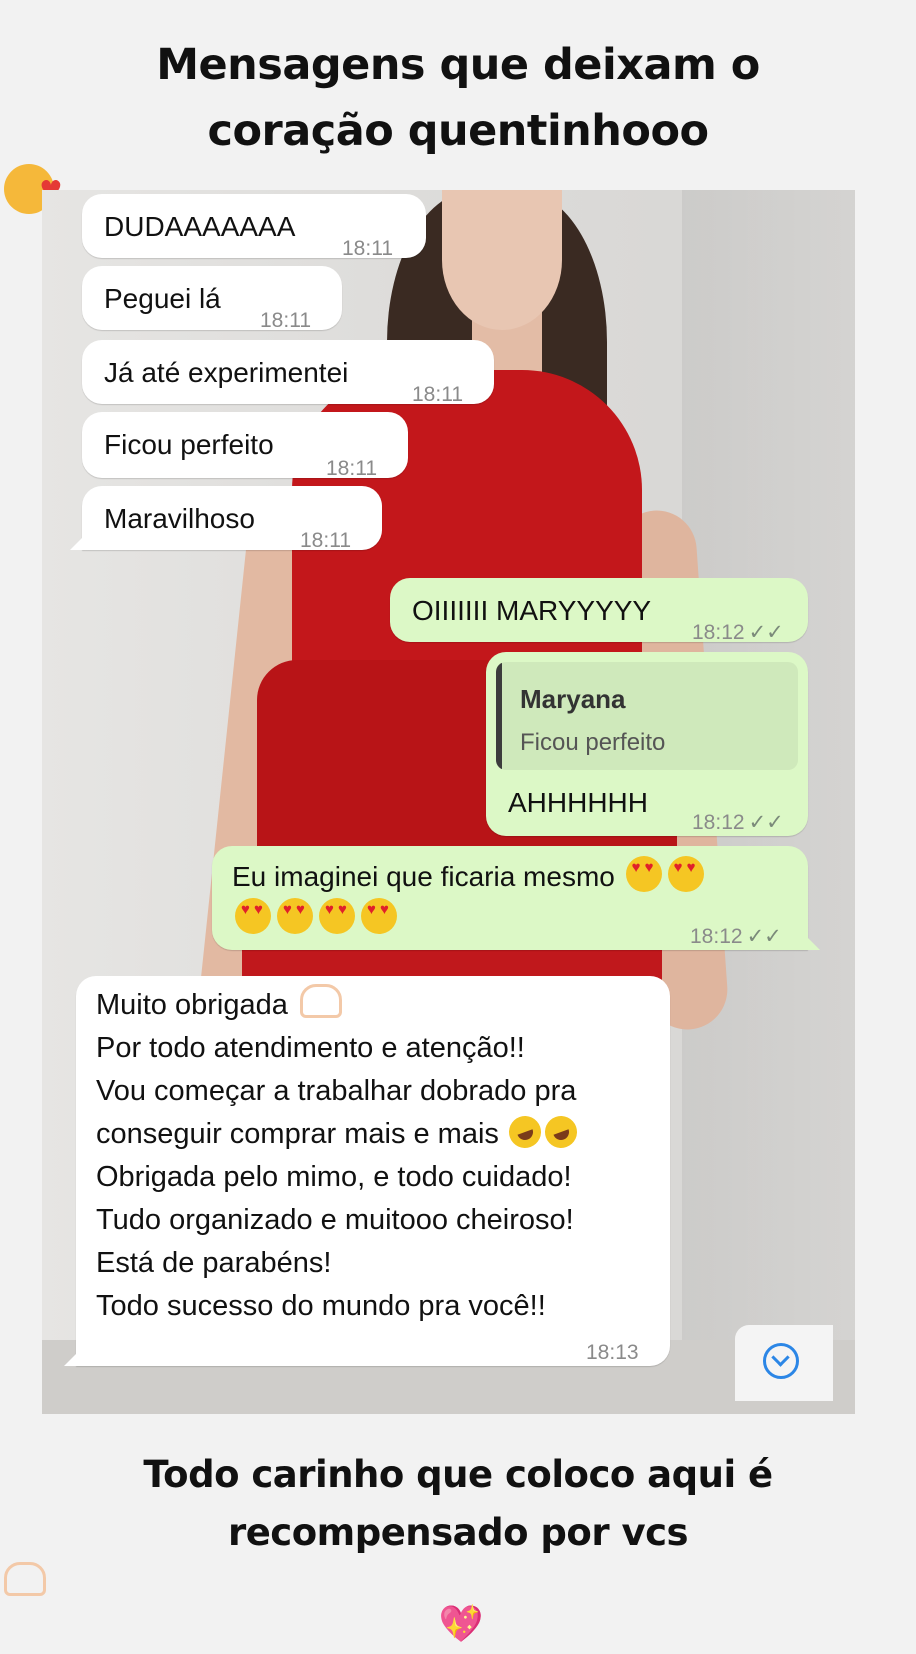 This screenshot has width=916, height=1654. What do you see at coordinates (321, 1306) in the screenshot?
I see `message-line: Todo sucesso do mundo pra você!!` at bounding box center [321, 1306].